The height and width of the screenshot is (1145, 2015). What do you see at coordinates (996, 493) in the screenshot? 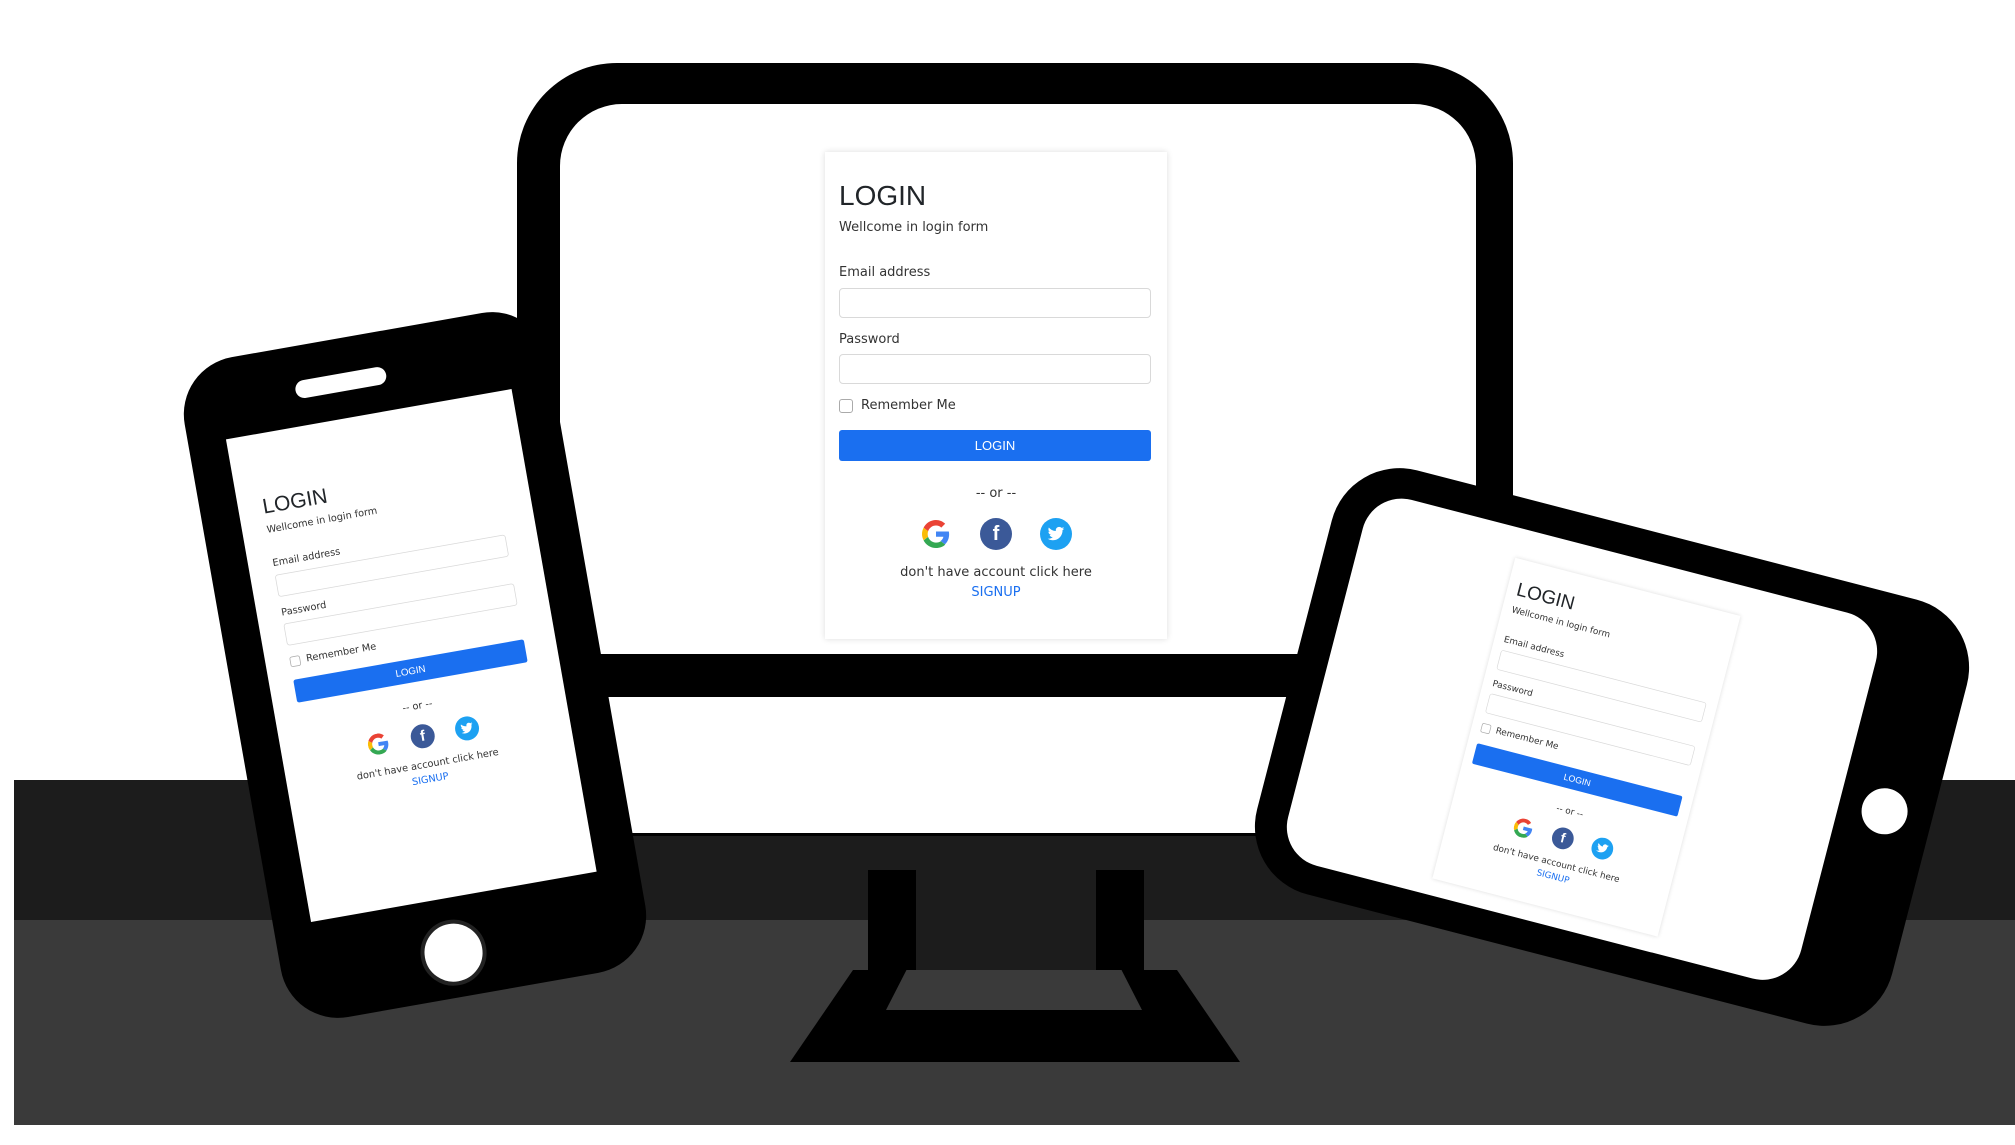
I see `or-separator: -- or --` at bounding box center [996, 493].